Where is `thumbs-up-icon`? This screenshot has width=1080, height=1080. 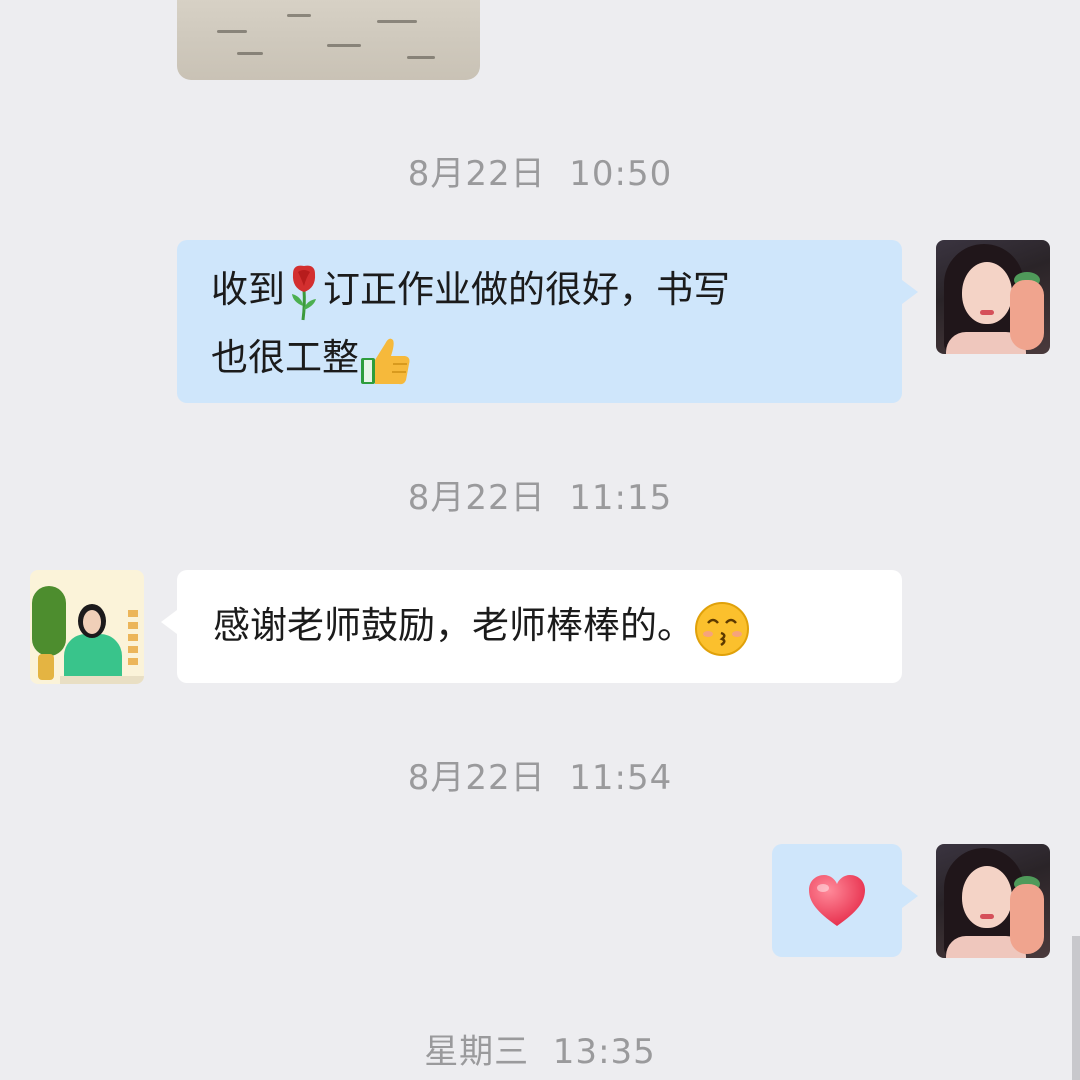
thumbs-up-icon is located at coordinates (386, 361).